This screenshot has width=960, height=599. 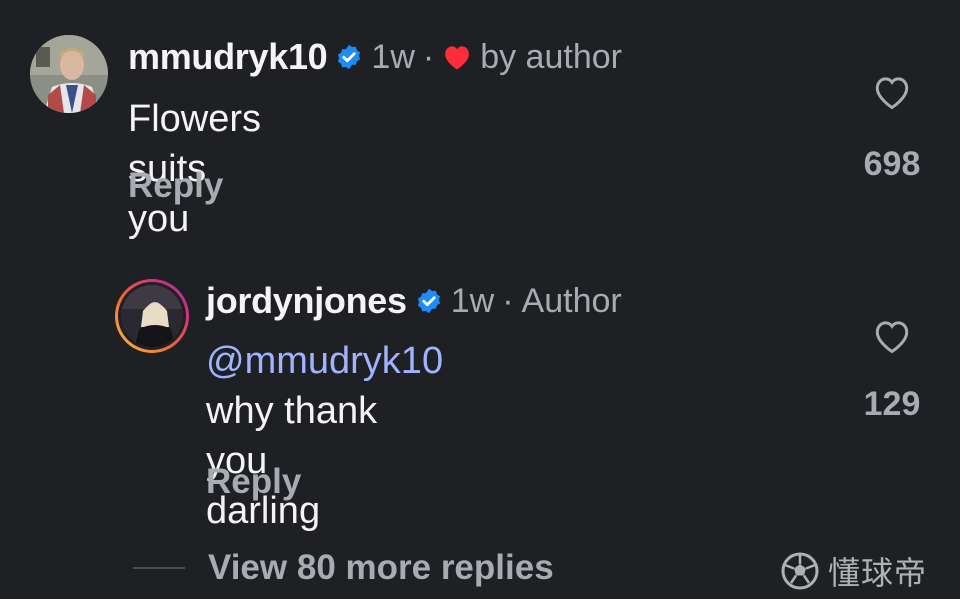 I want to click on avatar-jordynjones-story-ring, so click(x=152, y=316).